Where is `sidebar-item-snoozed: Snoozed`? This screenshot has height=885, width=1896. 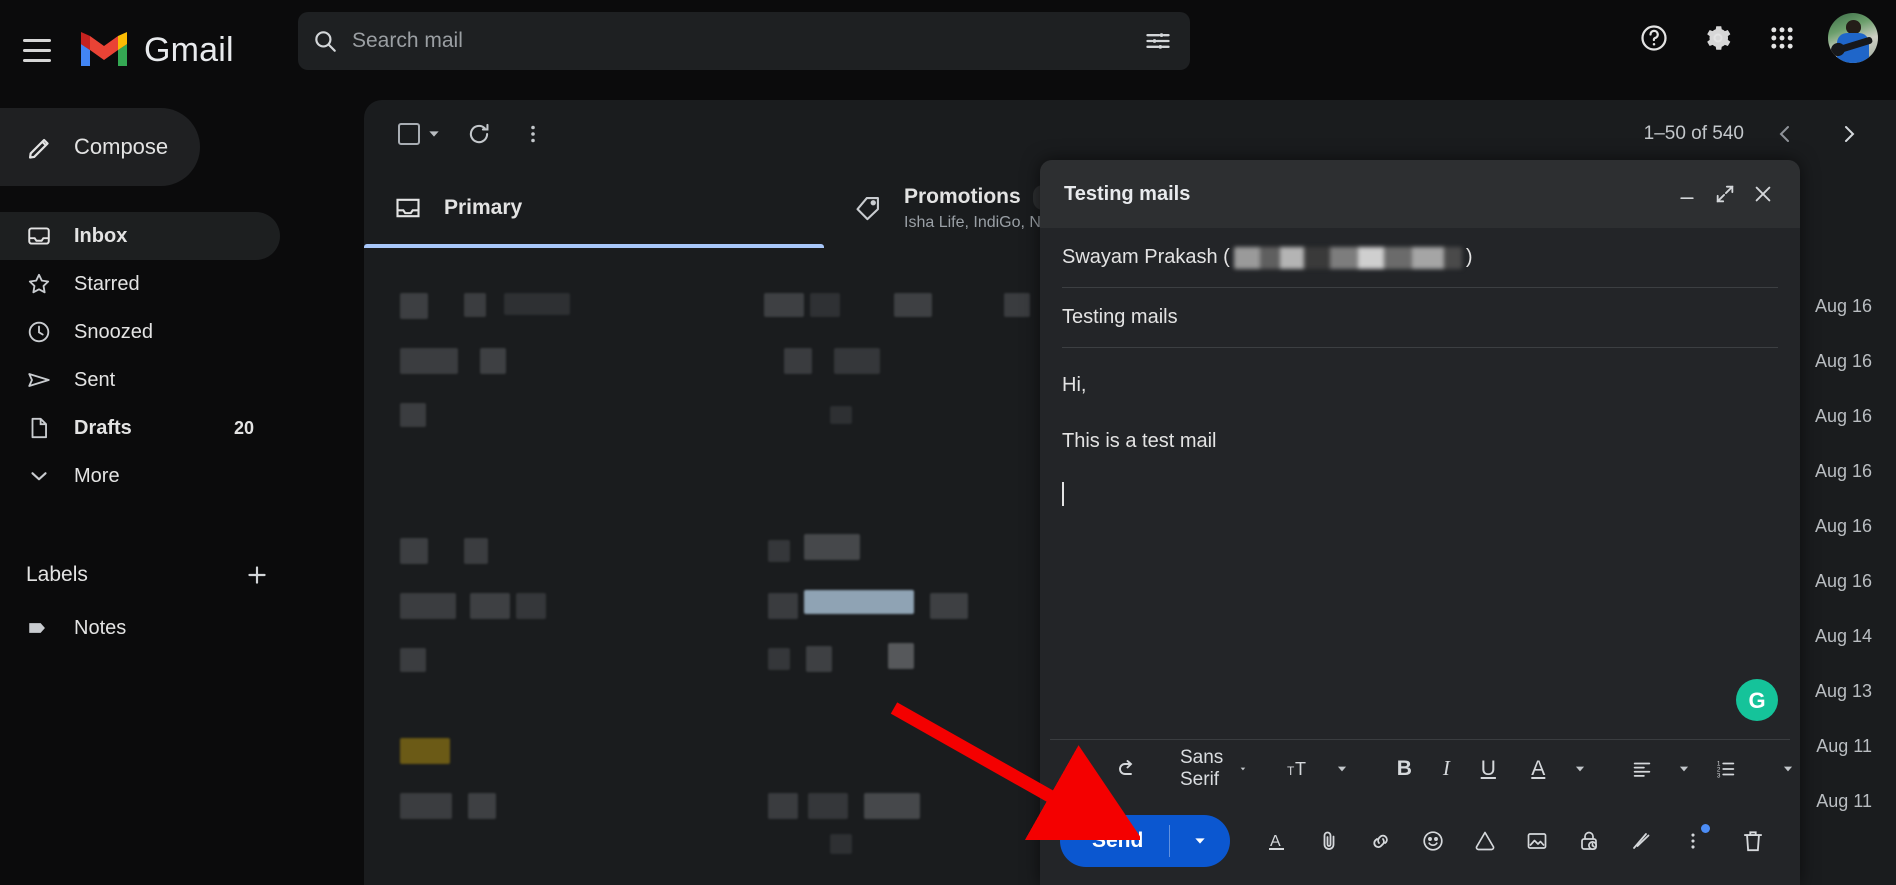 sidebar-item-snoozed: Snoozed is located at coordinates (140, 332).